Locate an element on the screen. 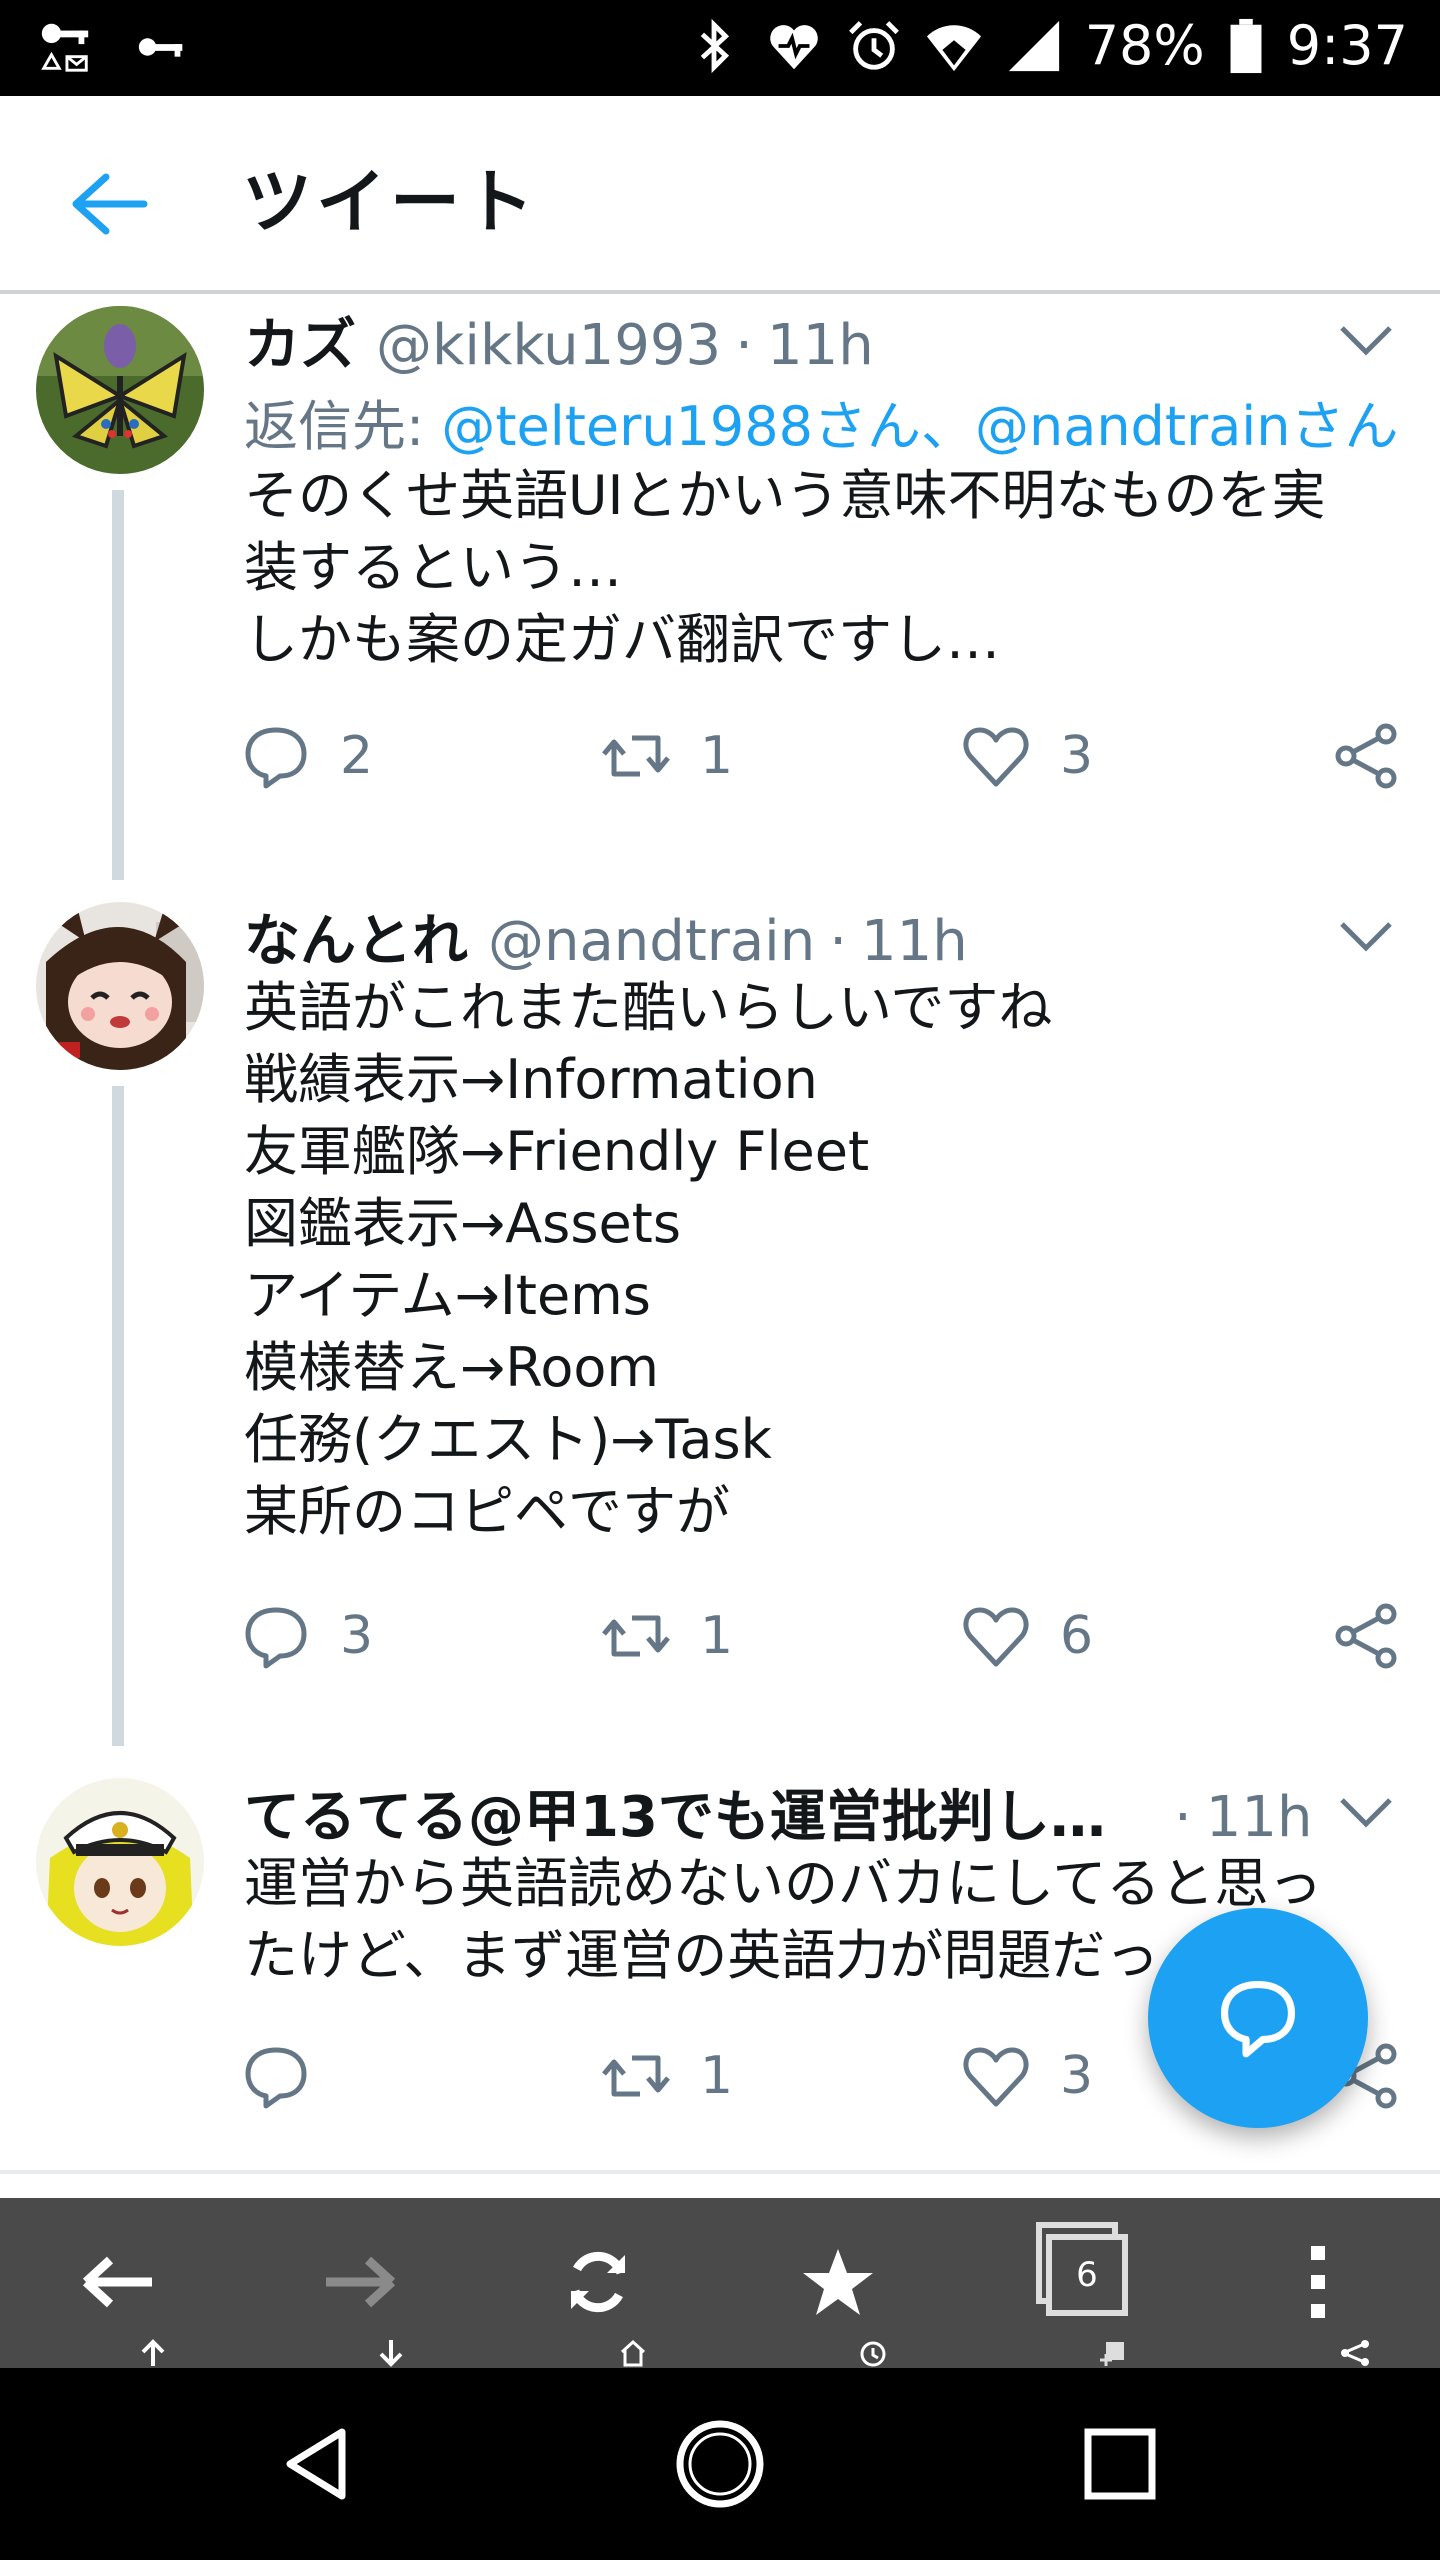 The image size is (1440, 2560). bookmark-button is located at coordinates (838, 2283).